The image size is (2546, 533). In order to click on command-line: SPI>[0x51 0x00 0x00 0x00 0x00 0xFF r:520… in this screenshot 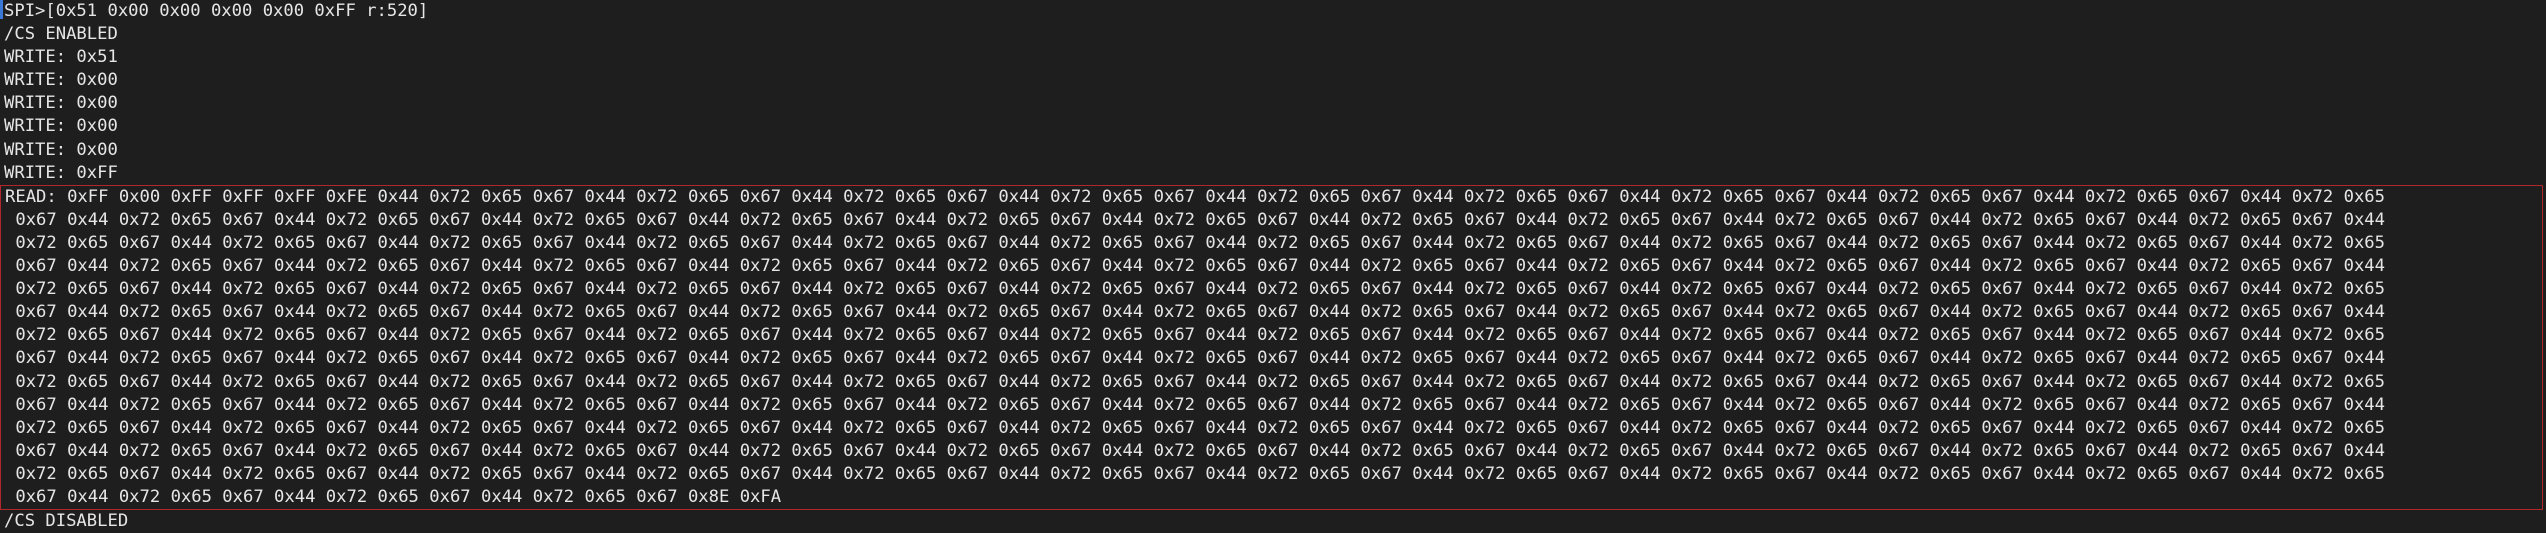, I will do `click(1273, 11)`.